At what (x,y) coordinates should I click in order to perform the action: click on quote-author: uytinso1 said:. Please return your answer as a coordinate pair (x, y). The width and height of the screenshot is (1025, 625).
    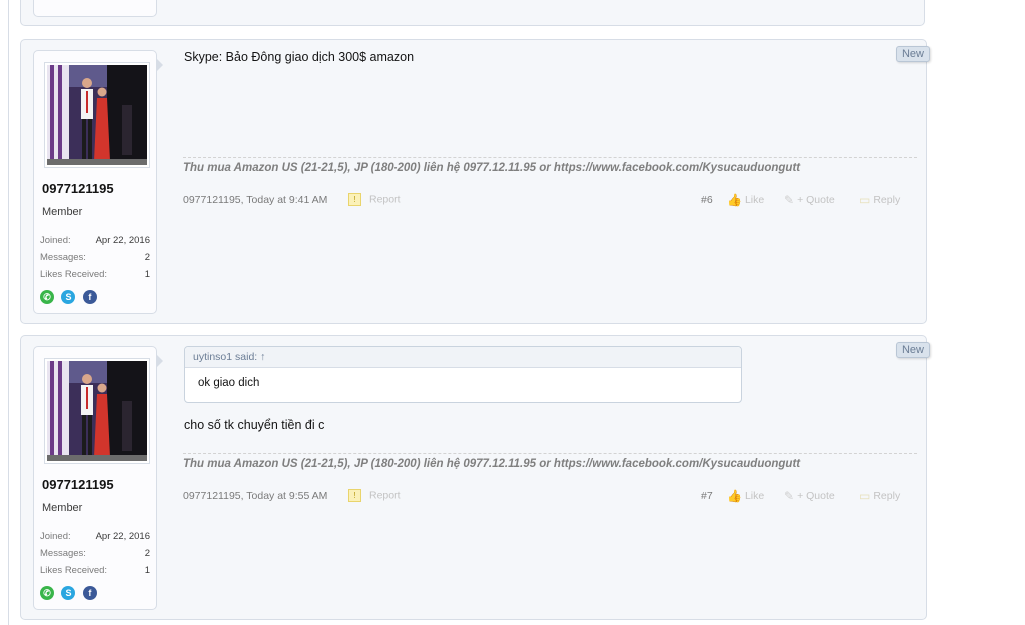
    Looking at the image, I should click on (225, 357).